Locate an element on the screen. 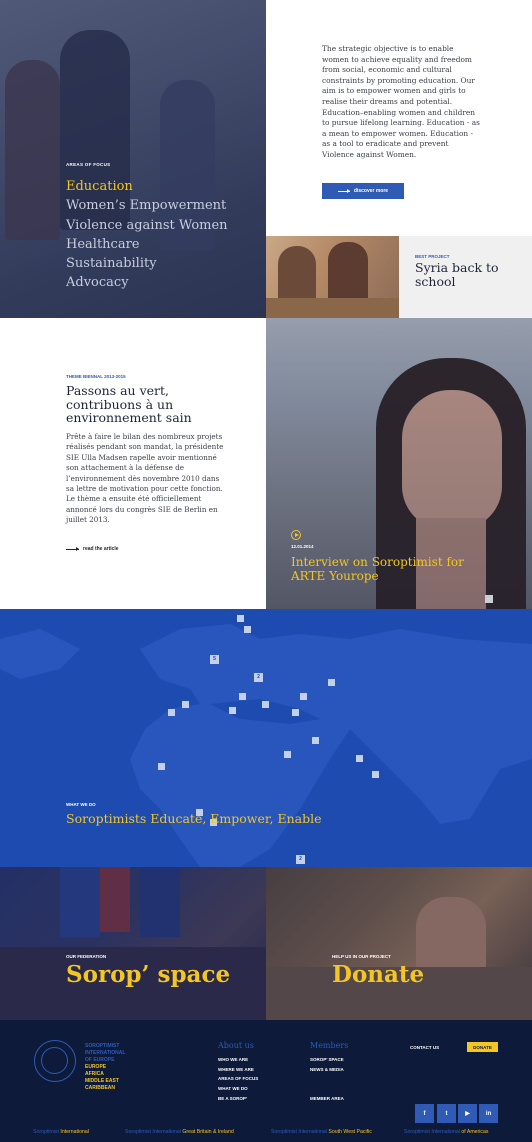 This screenshot has height=1142, width=532. footer-link: WHERE WE ARE is located at coordinates (238, 1070).